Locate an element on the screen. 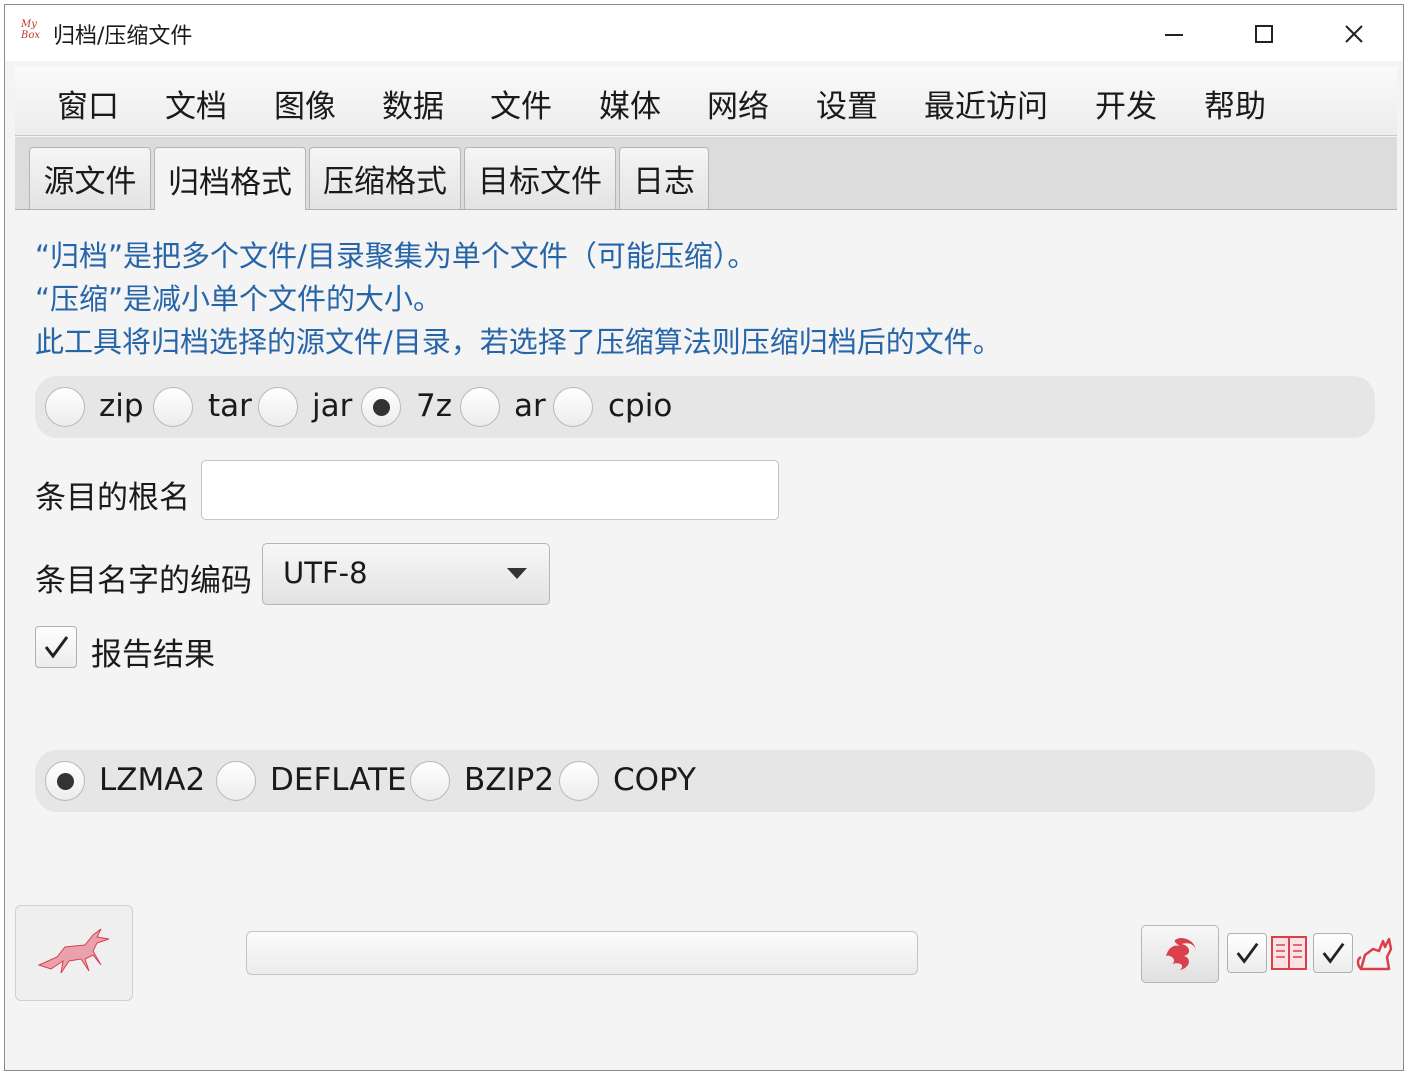 This screenshot has height=1071, width=1413. info-line-1: “归档”是把多个文件/目录聚集为单个文件（可能压缩）。 is located at coordinates (396, 256).